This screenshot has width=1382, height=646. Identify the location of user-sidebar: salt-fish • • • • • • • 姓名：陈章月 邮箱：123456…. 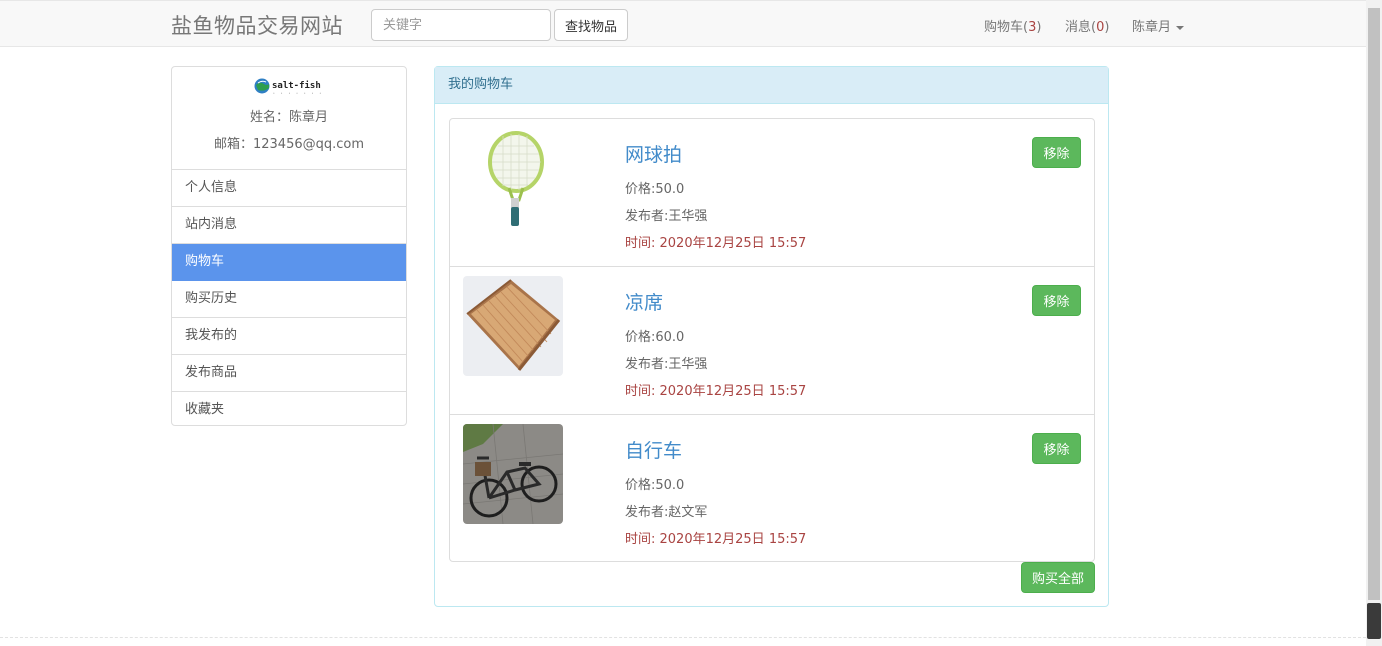
(289, 246).